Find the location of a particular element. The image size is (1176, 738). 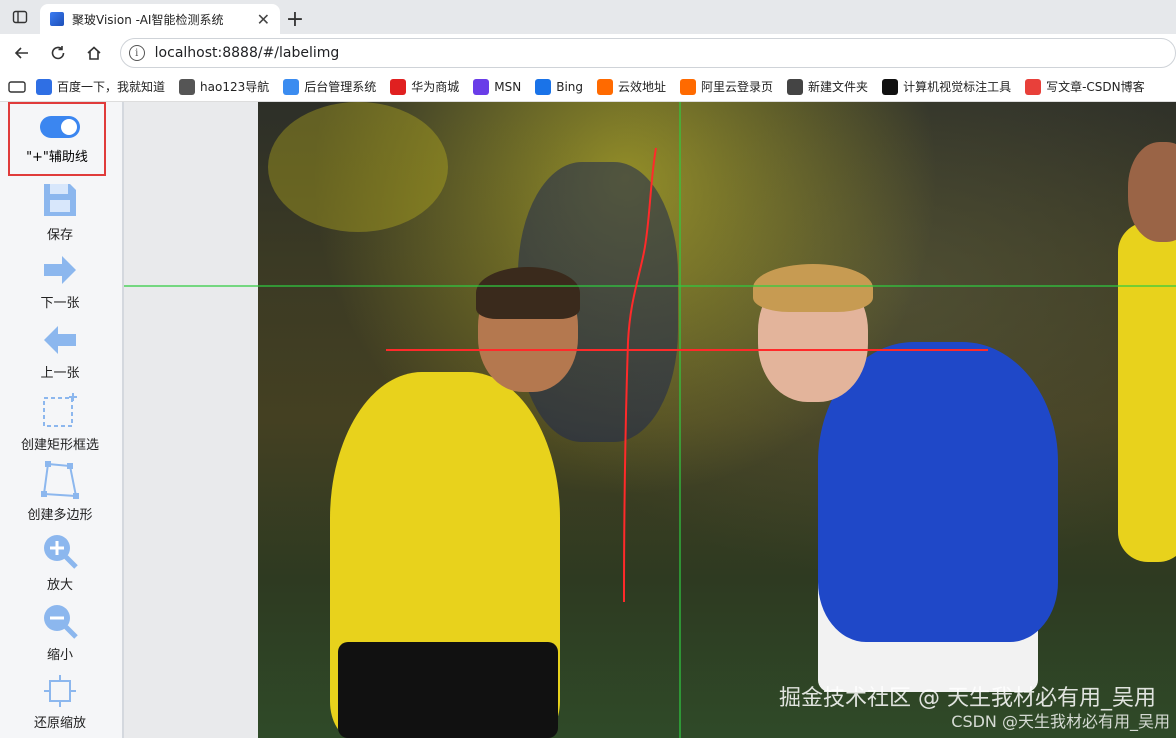

reload-icon is located at coordinates (58, 53).